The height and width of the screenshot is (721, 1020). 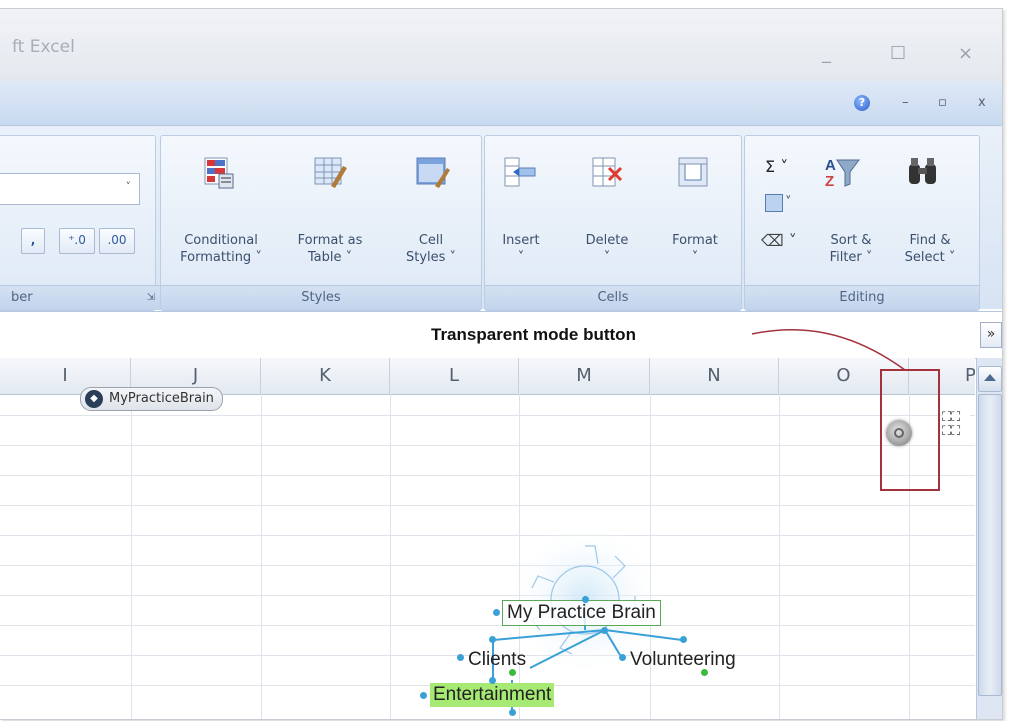 I want to click on help-icon: ?, so click(x=862, y=103).